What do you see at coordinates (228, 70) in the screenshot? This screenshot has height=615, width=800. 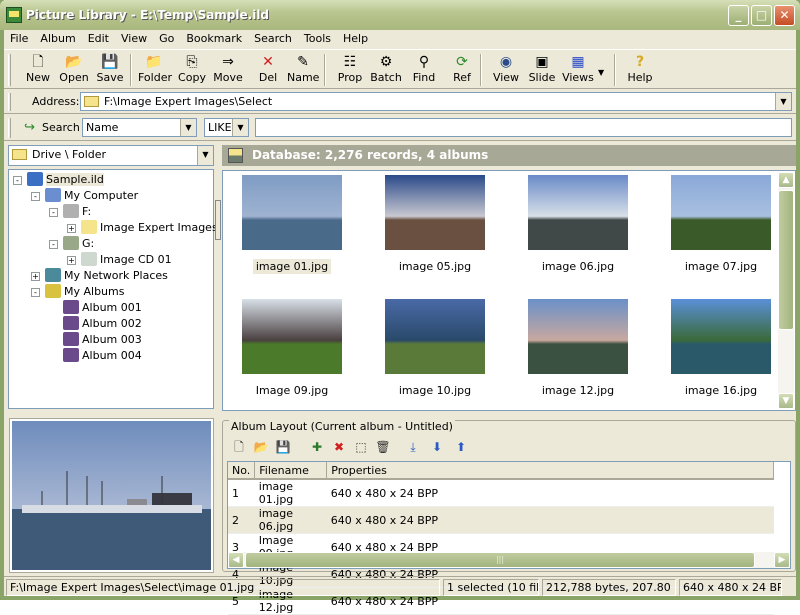 I see `toolbar-move-button: ⇒ Move` at bounding box center [228, 70].